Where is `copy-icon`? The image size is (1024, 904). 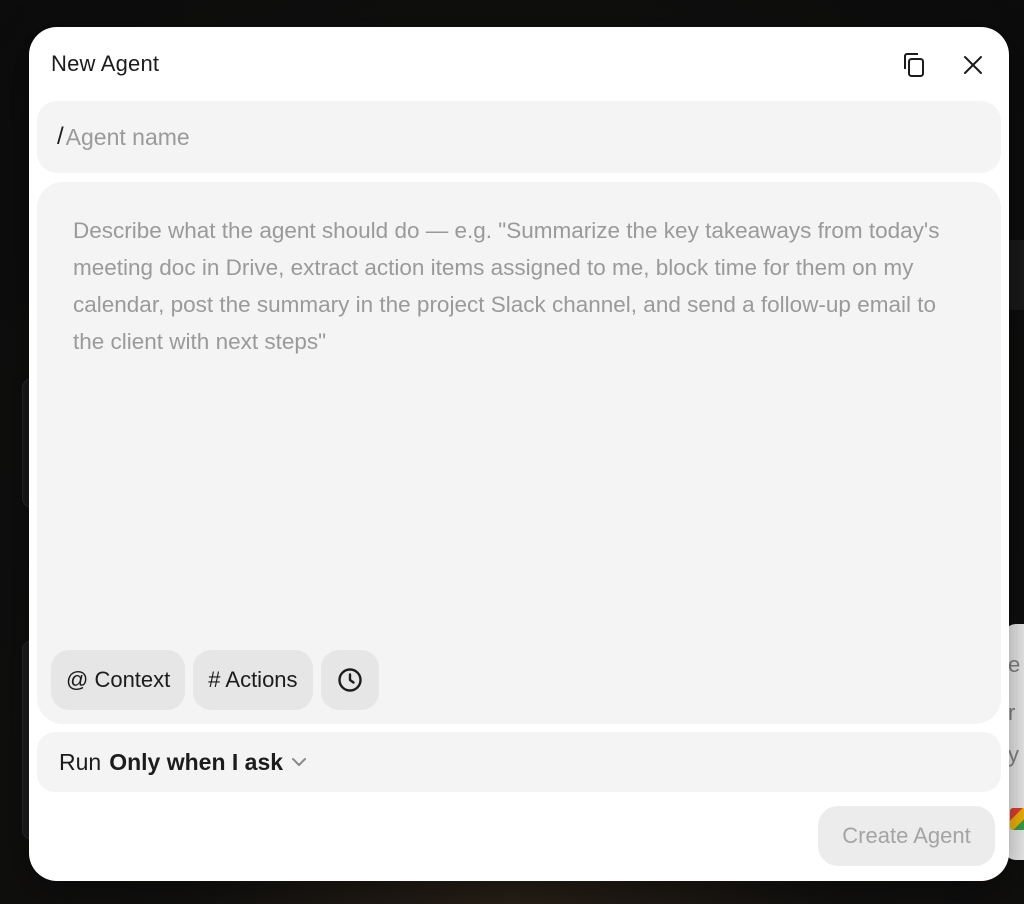
copy-icon is located at coordinates (914, 65).